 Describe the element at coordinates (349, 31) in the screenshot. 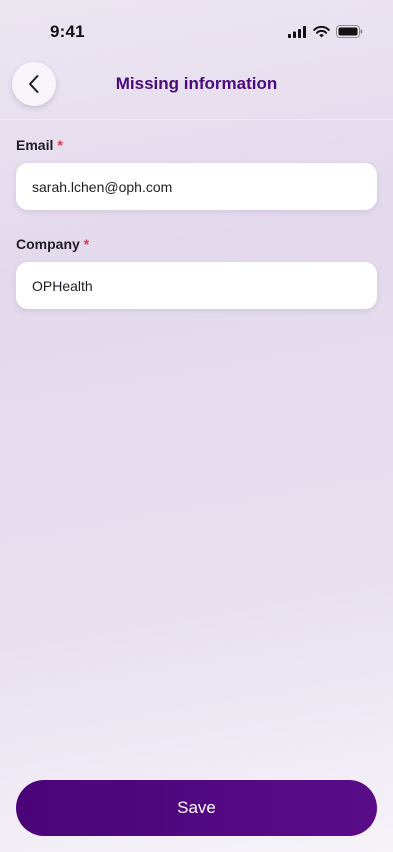

I see `battery-icon` at that location.